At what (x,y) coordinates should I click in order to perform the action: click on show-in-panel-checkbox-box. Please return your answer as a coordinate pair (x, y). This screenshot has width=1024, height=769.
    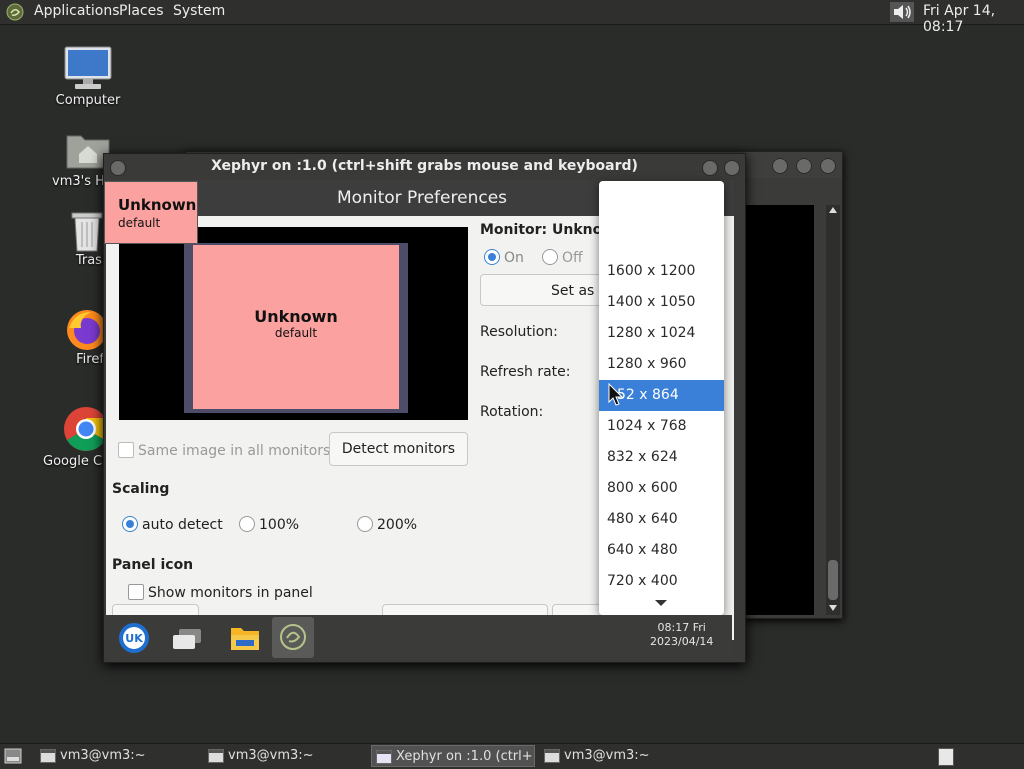
    Looking at the image, I should click on (136, 592).